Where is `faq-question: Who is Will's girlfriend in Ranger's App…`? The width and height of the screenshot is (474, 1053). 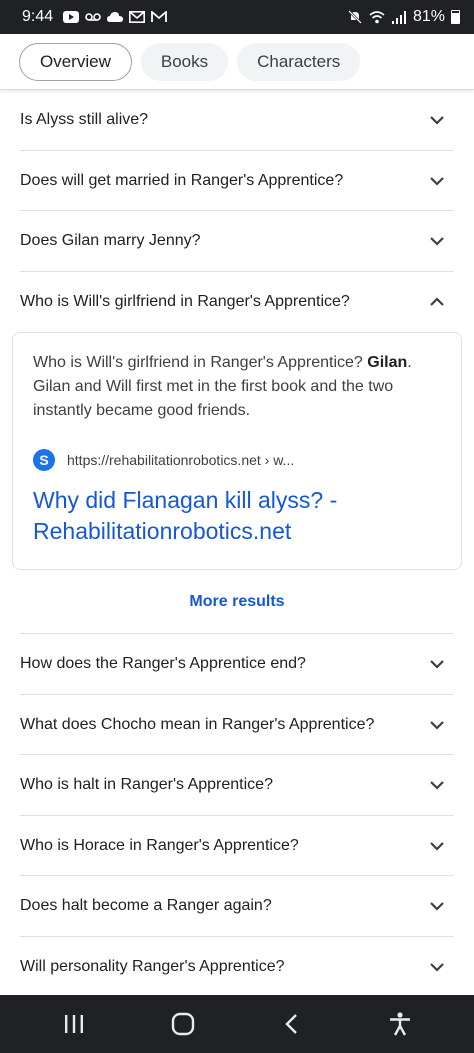
faq-question: Who is Will's girlfriend in Ranger's App… is located at coordinates (185, 301).